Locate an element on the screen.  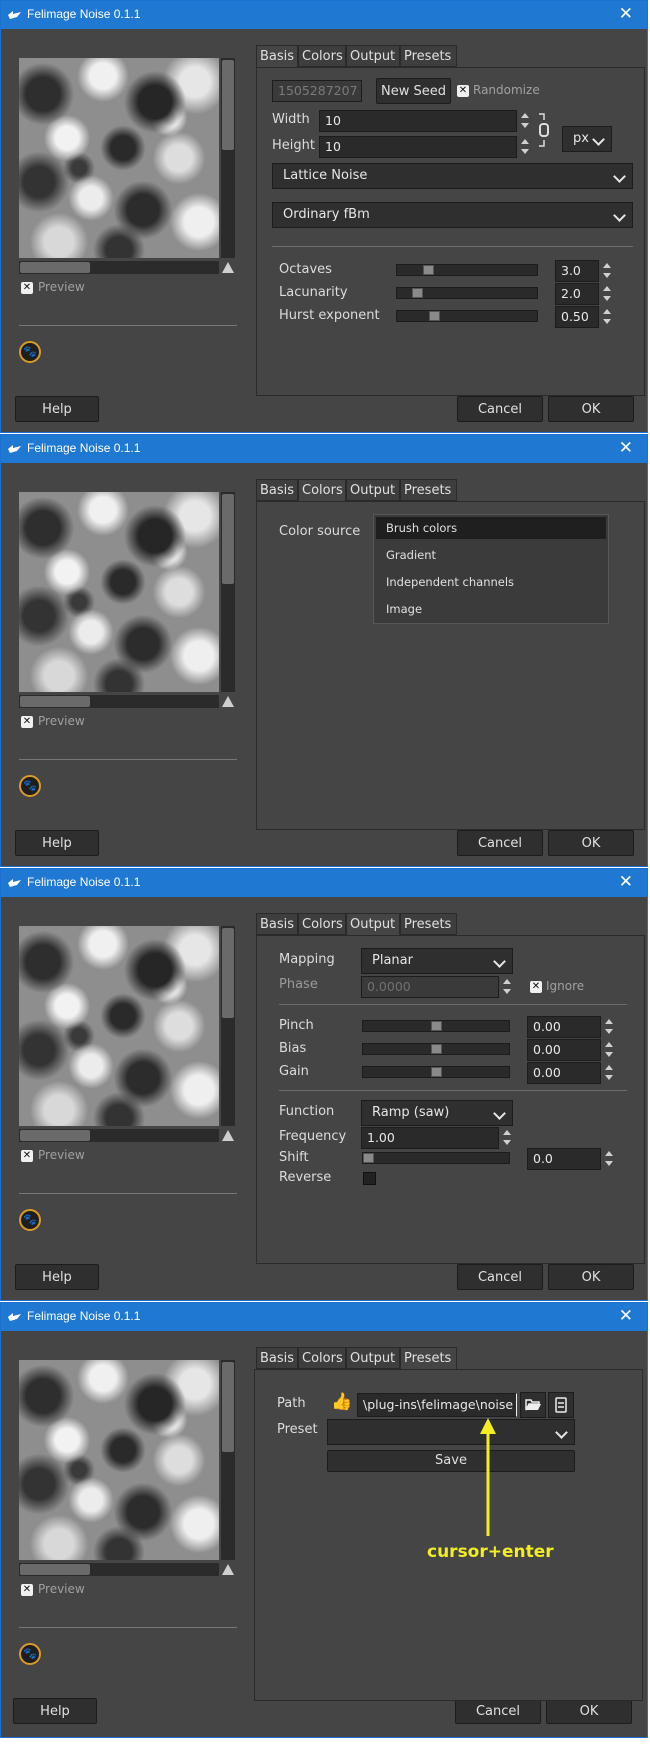
ignore-checkbox: ✕ is located at coordinates (536, 987).